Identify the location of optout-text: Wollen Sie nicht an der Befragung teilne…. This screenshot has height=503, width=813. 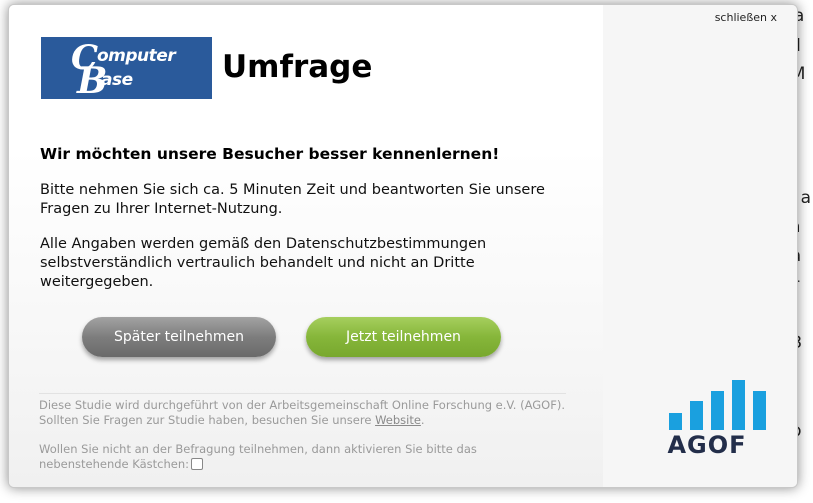
(304, 457).